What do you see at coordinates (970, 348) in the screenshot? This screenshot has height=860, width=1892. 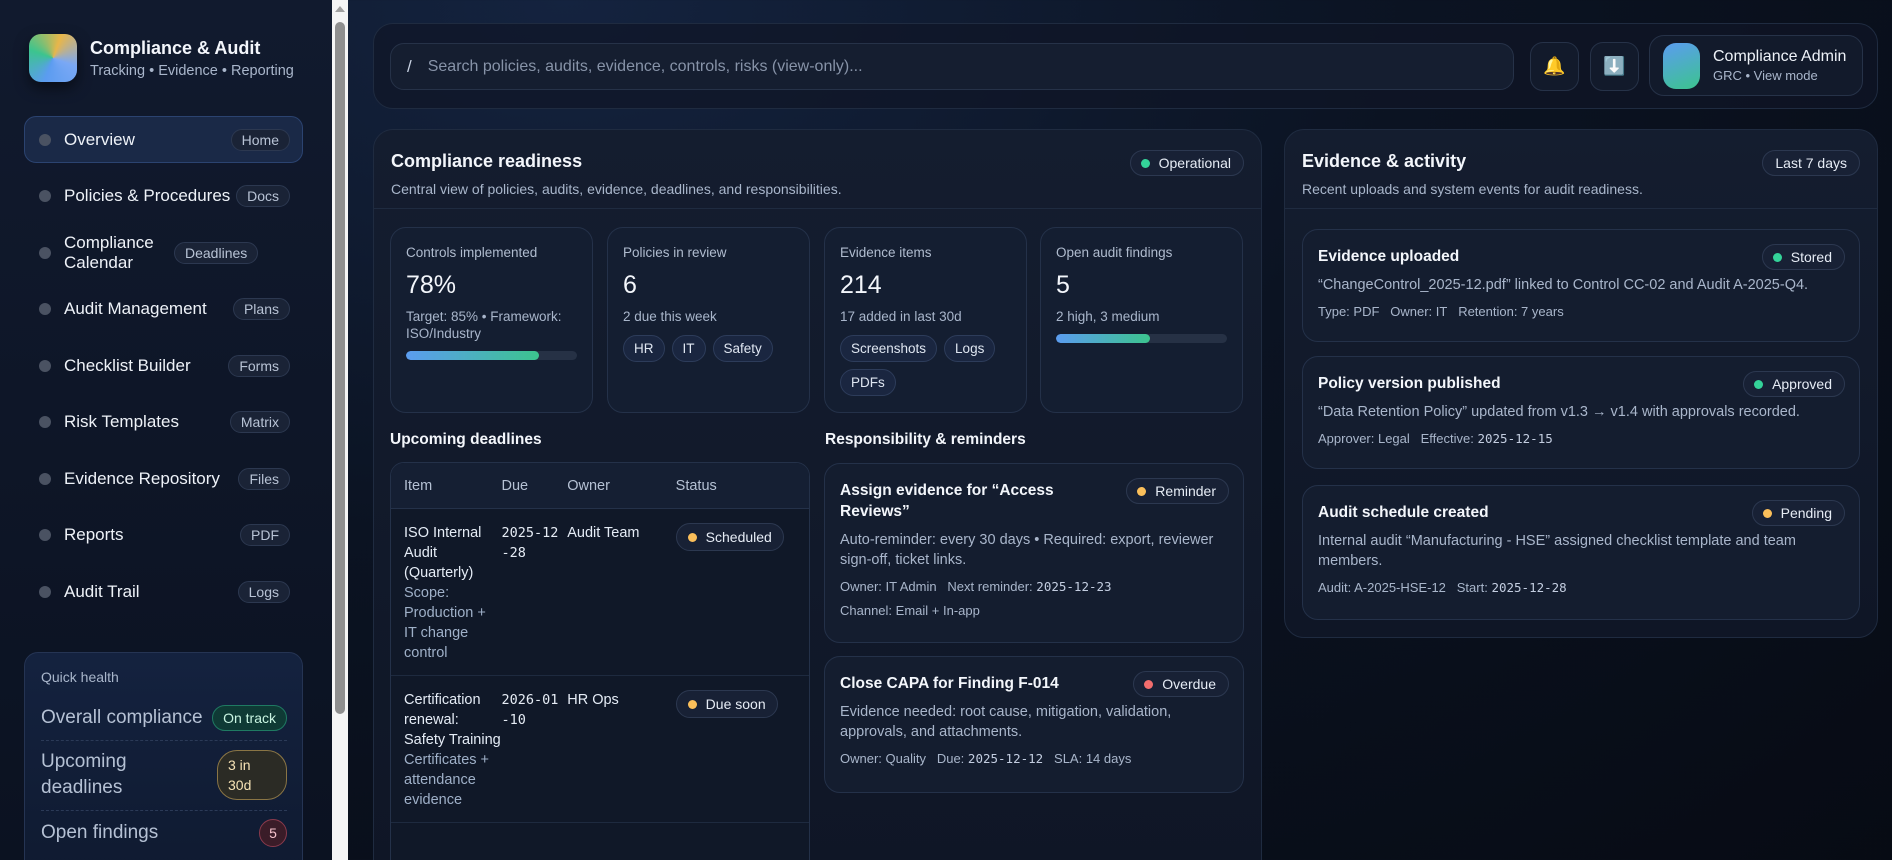 I see `chip-logs: Logs` at bounding box center [970, 348].